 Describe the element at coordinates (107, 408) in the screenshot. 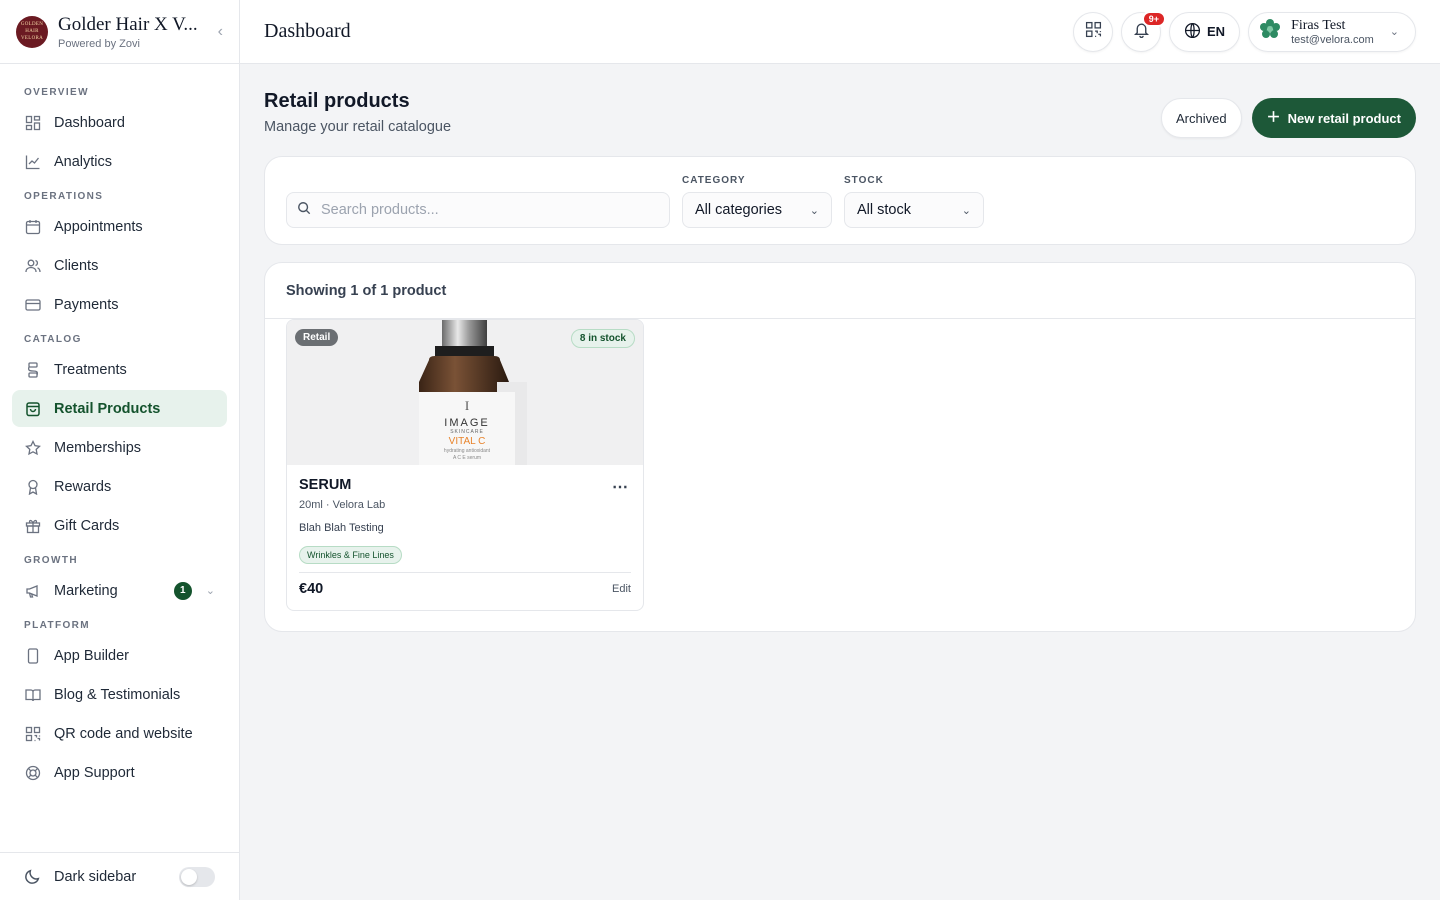

I see `sidebar-item-label: Retail Products` at that location.